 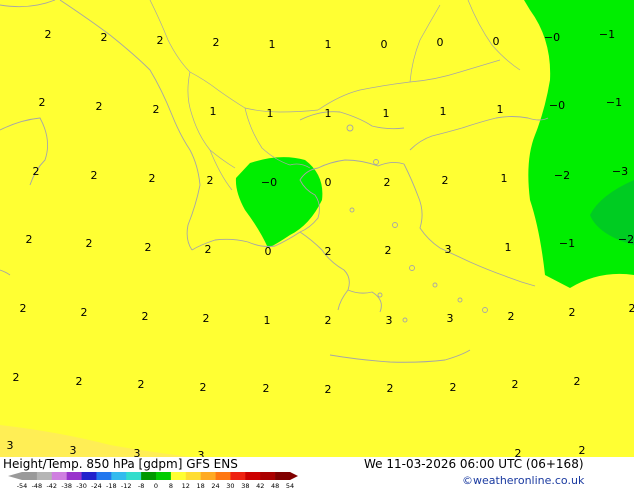 I want to click on legend-tick-label: 30, so click(x=230, y=486).